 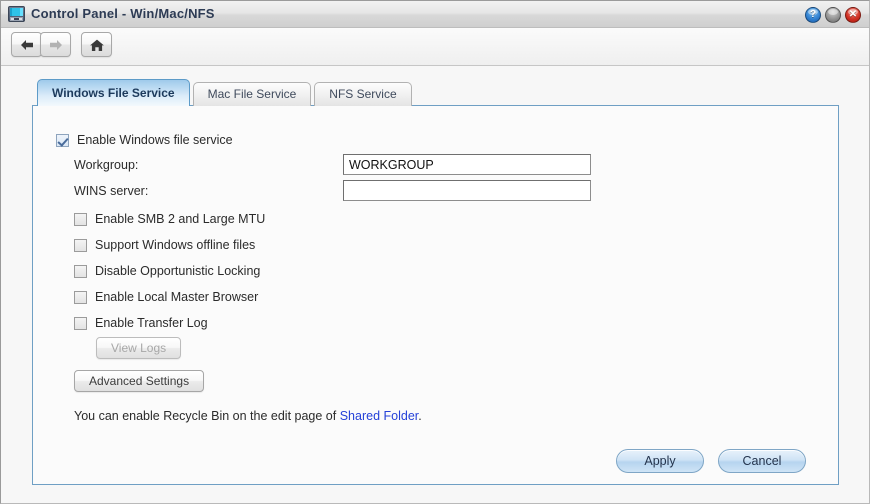 What do you see at coordinates (62, 140) in the screenshot?
I see `enable-windows-file-service-checkbox` at bounding box center [62, 140].